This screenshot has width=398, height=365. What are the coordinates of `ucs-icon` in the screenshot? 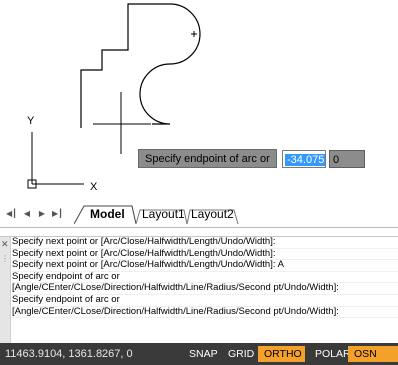 It's located at (55, 160).